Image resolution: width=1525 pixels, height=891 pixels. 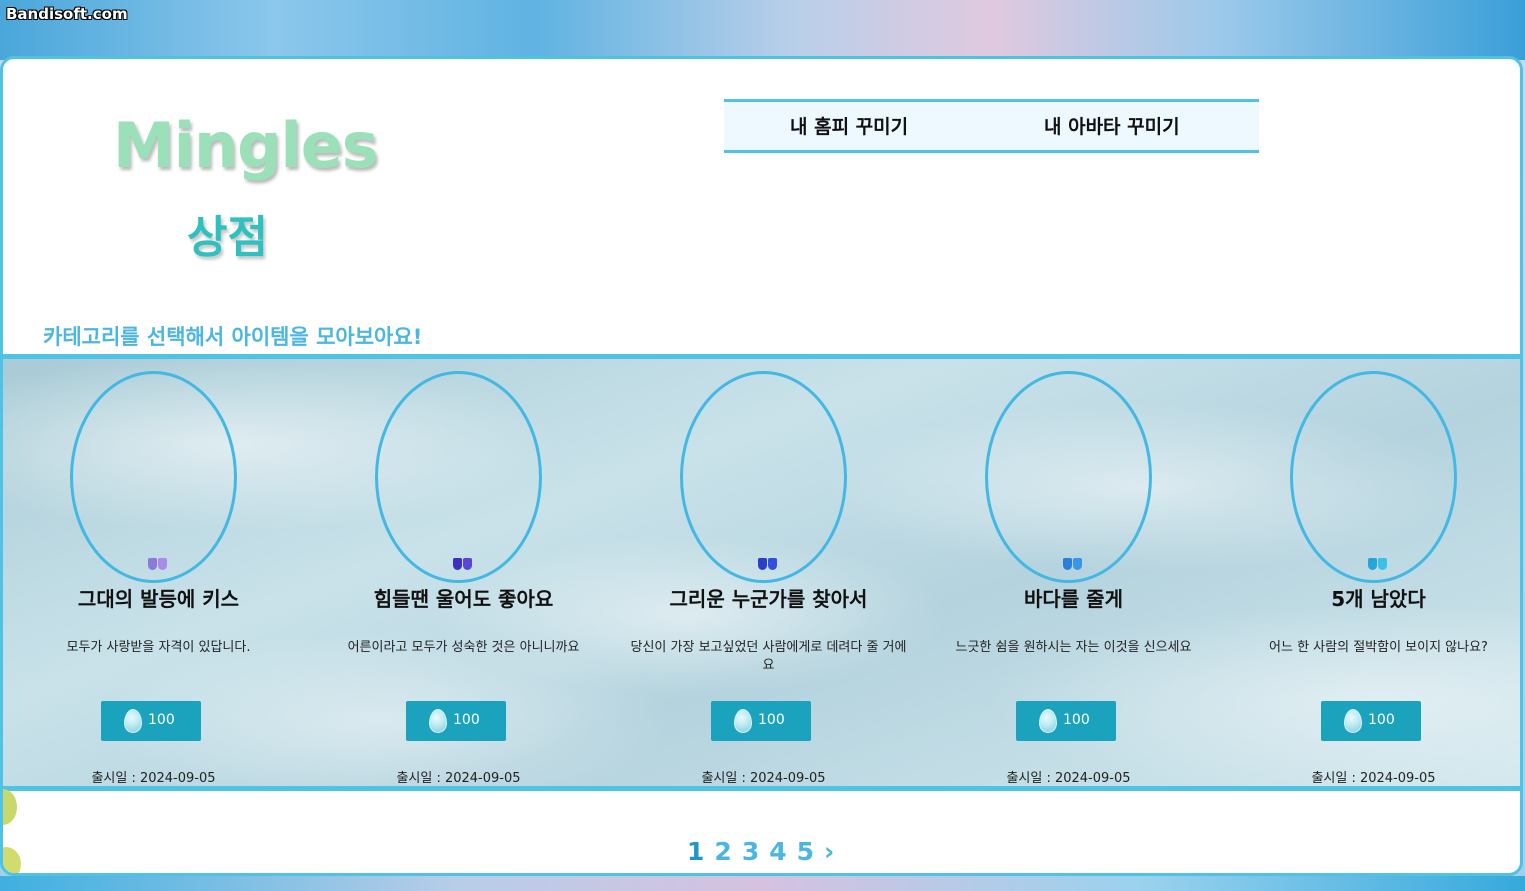 What do you see at coordinates (991, 126) in the screenshot?
I see `category-nav: 내 홈피 꾸미기 내 아바타 꾸미기` at bounding box center [991, 126].